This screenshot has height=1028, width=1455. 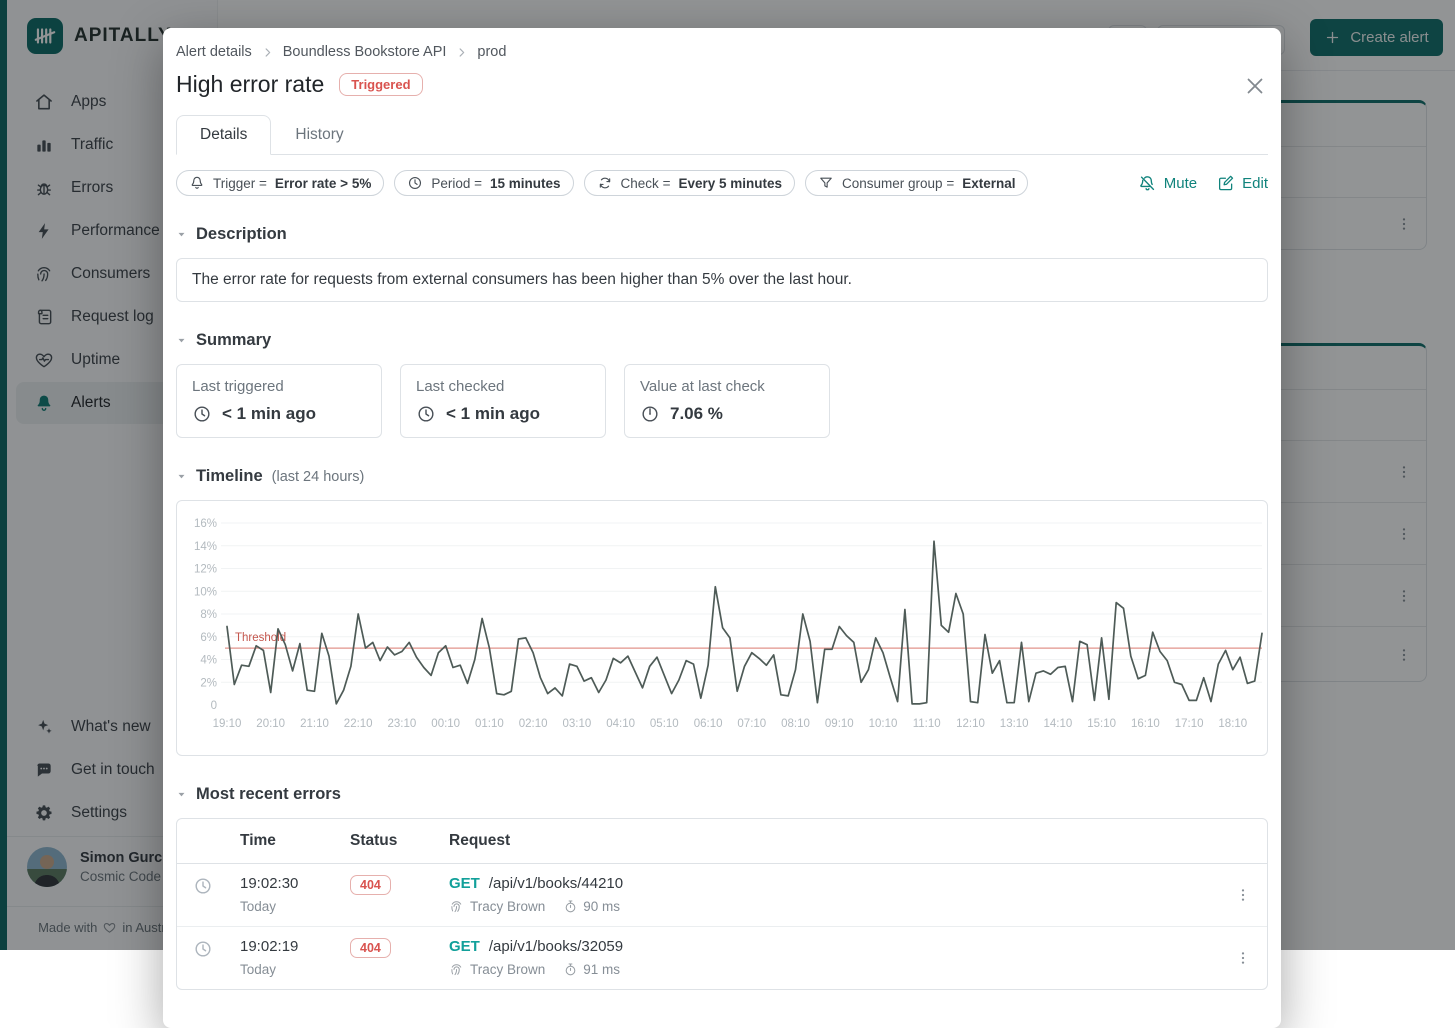 I want to click on svg-text: 6%, so click(x=208, y=638).